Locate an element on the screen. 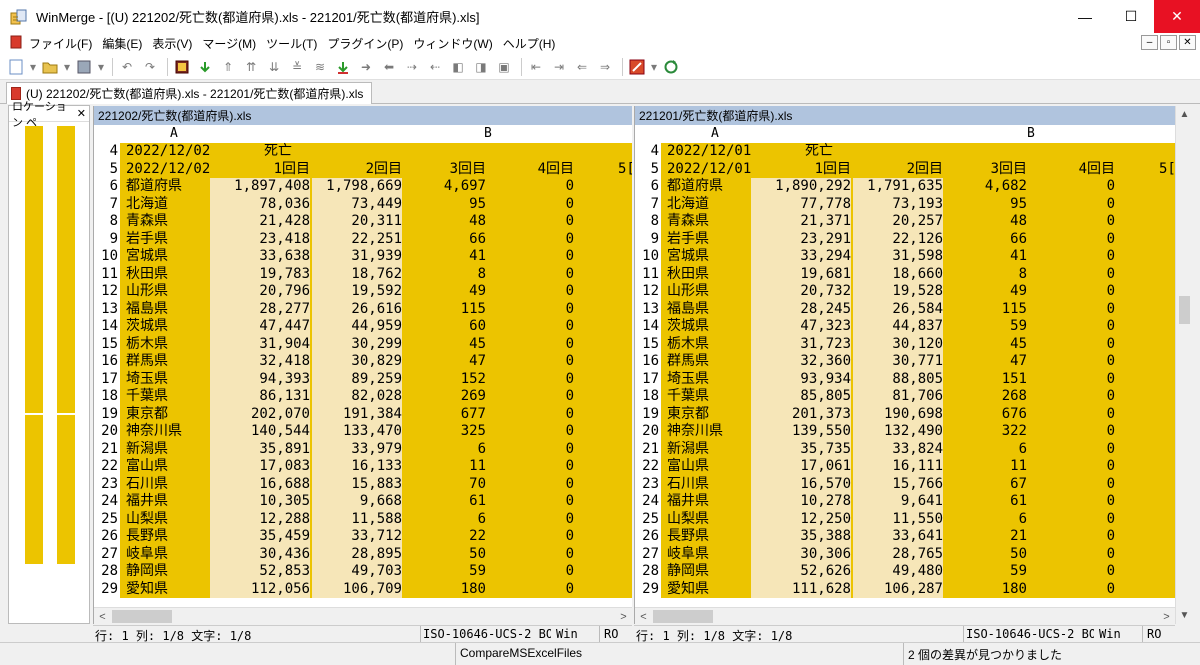 The image size is (1200, 665). table-row: 20 神奈川県 139,550 132,490 322 0 is located at coordinates (905, 432).